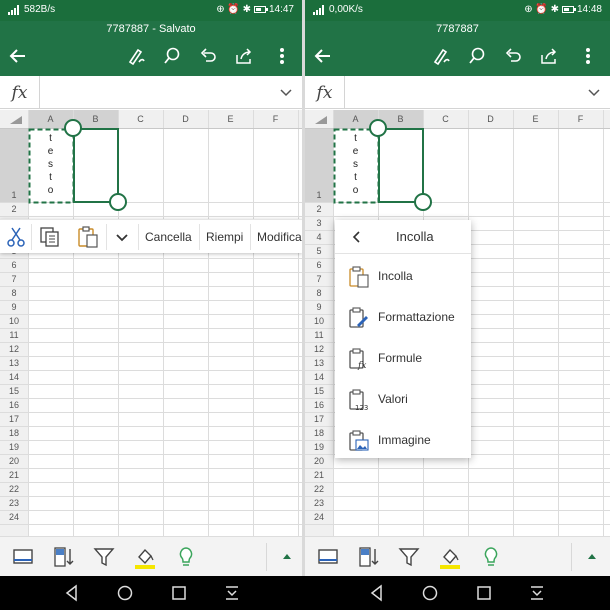  I want to click on chevron-left-icon, so click(357, 237).